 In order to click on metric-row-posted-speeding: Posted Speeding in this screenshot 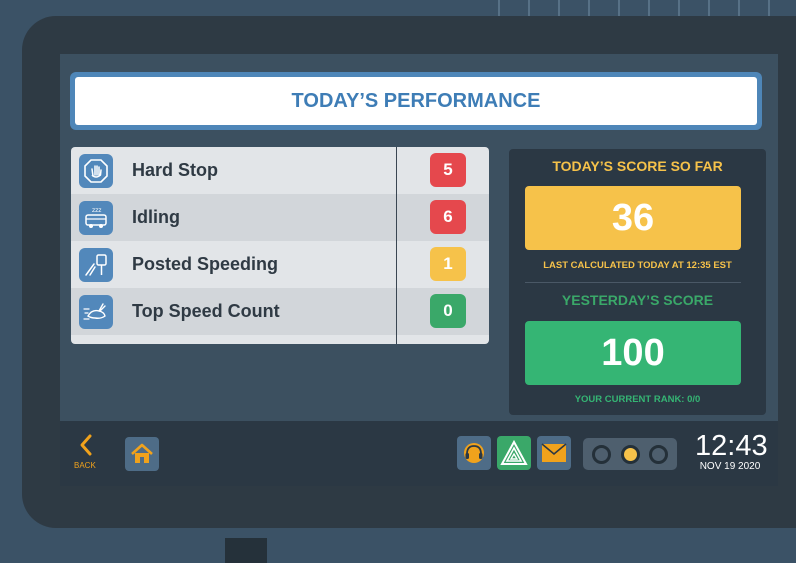, I will do `click(280, 264)`.